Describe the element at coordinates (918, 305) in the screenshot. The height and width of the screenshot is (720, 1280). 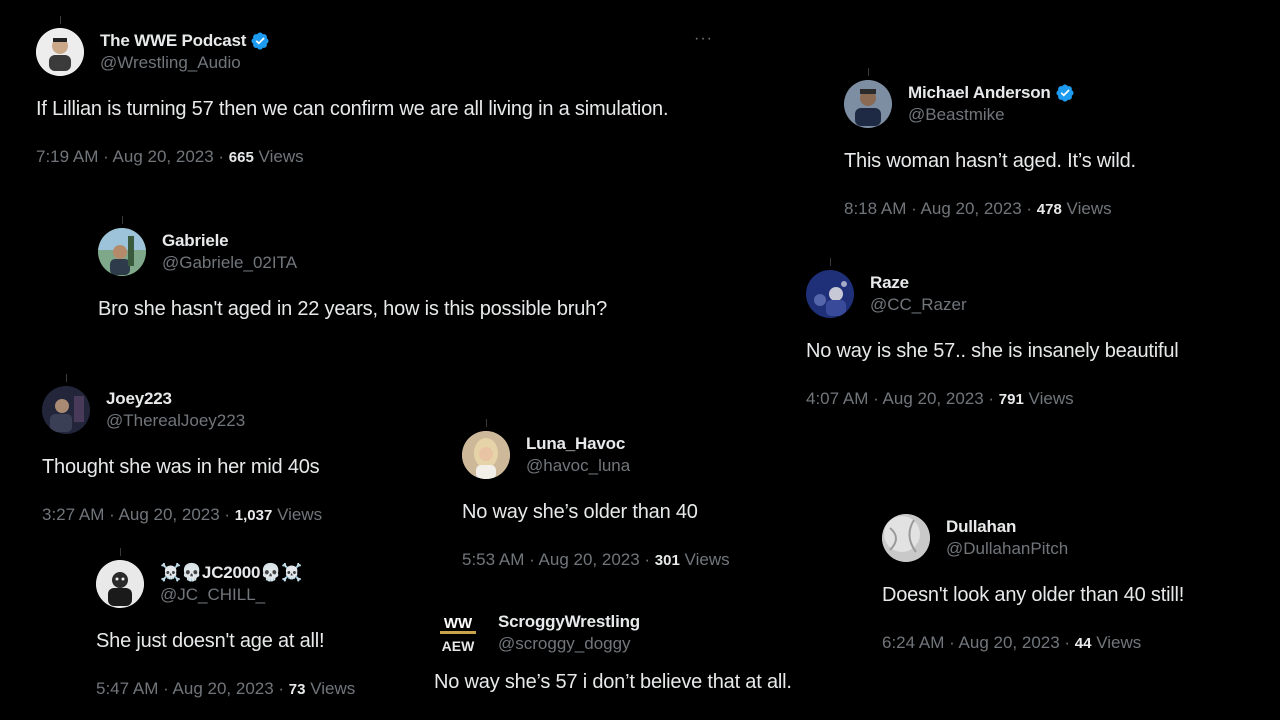
I see `handle: @CC_Razer` at that location.